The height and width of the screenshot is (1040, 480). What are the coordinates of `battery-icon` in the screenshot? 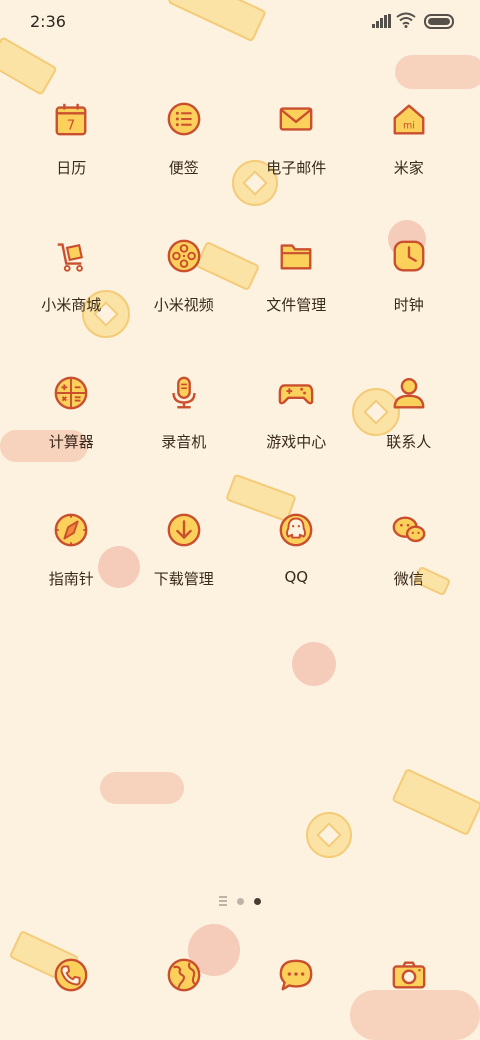 It's located at (439, 21).